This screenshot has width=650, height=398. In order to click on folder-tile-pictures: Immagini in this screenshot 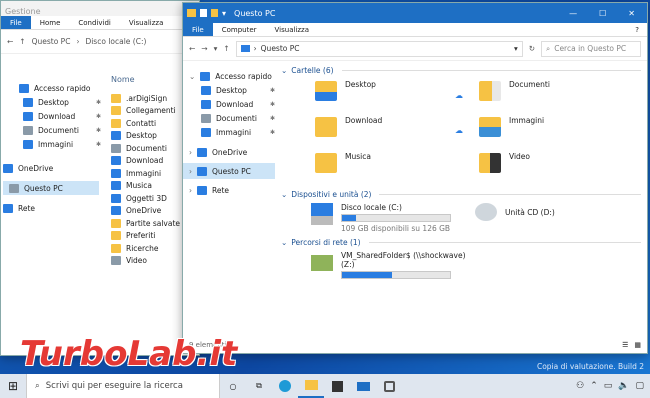, I will do `click(511, 126)`.